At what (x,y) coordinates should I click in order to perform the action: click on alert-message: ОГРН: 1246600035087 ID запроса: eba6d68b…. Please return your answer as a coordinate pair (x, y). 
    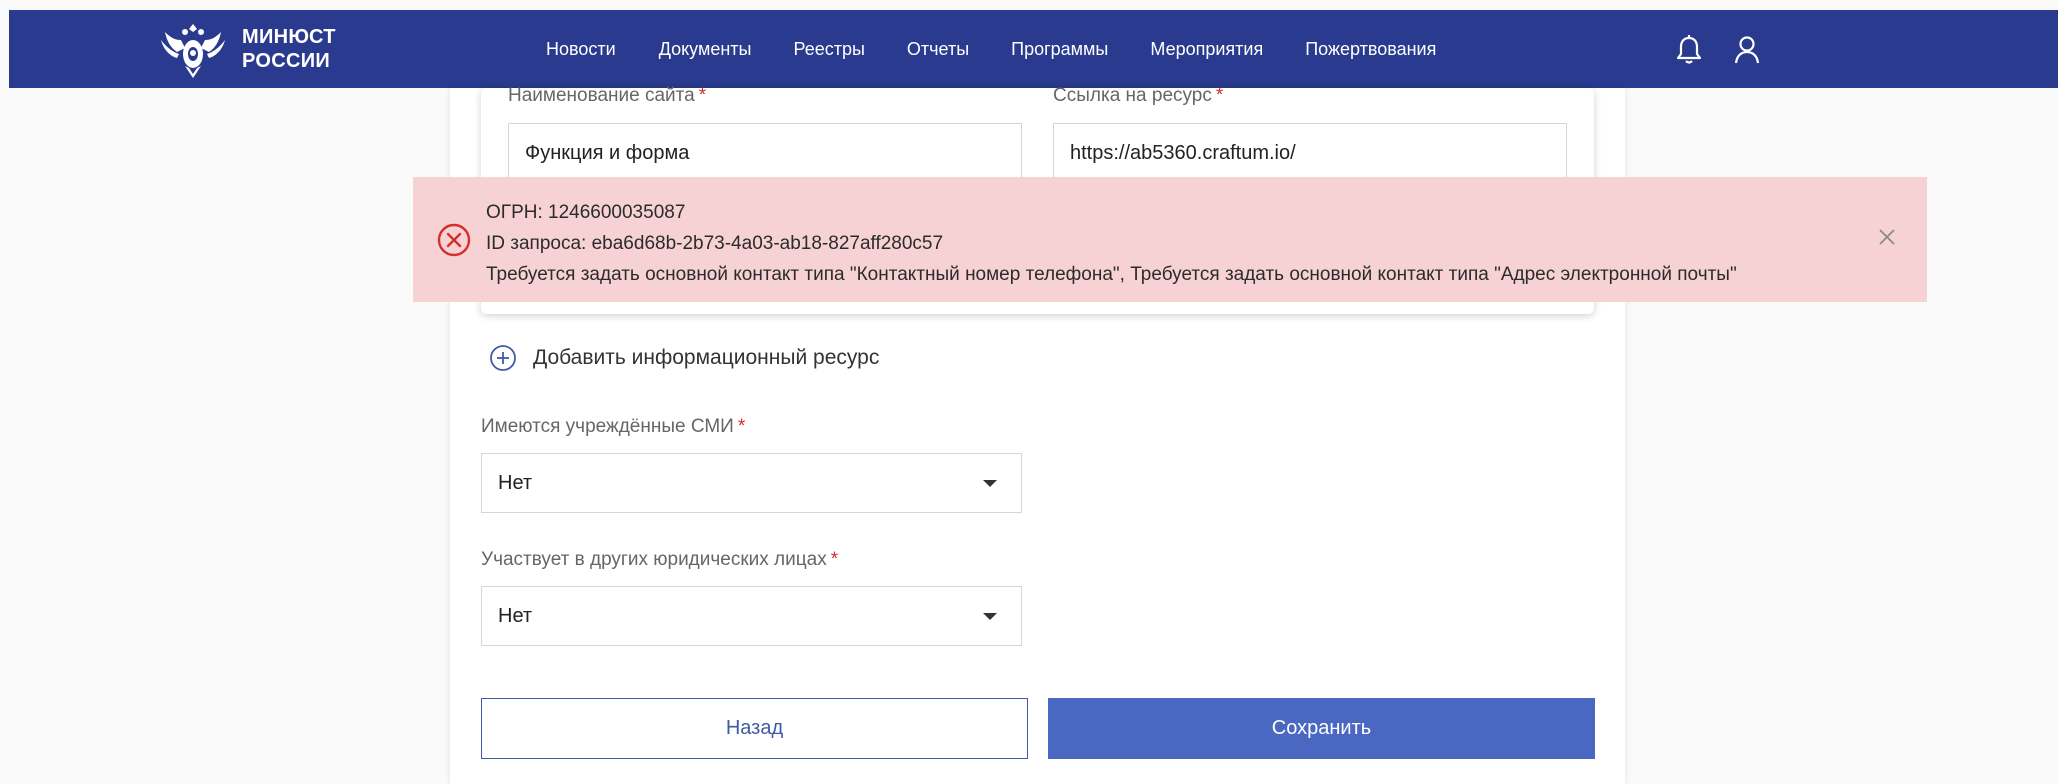
    Looking at the image, I should click on (1111, 243).